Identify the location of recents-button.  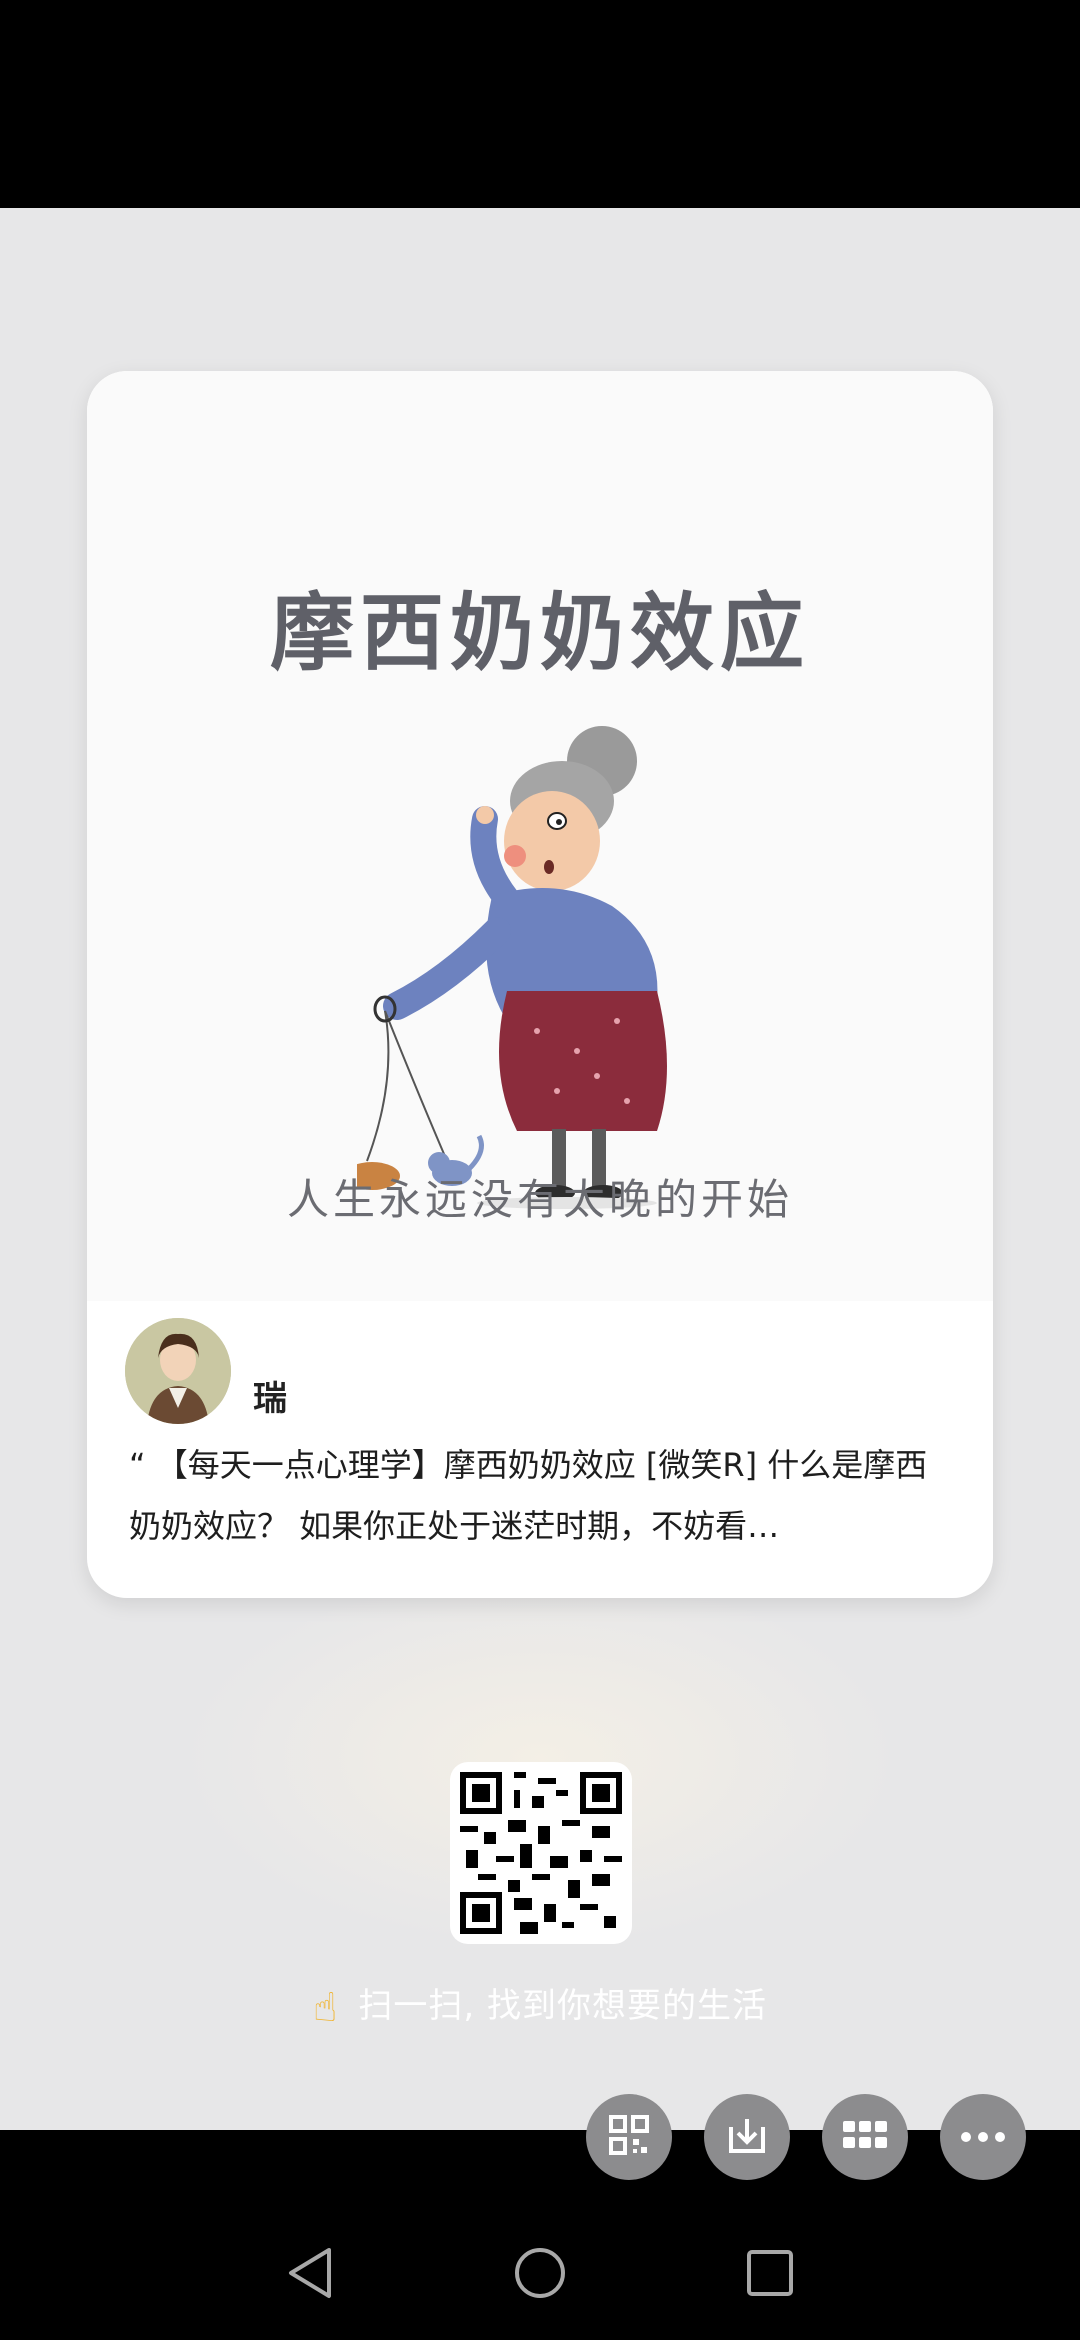
(770, 2275).